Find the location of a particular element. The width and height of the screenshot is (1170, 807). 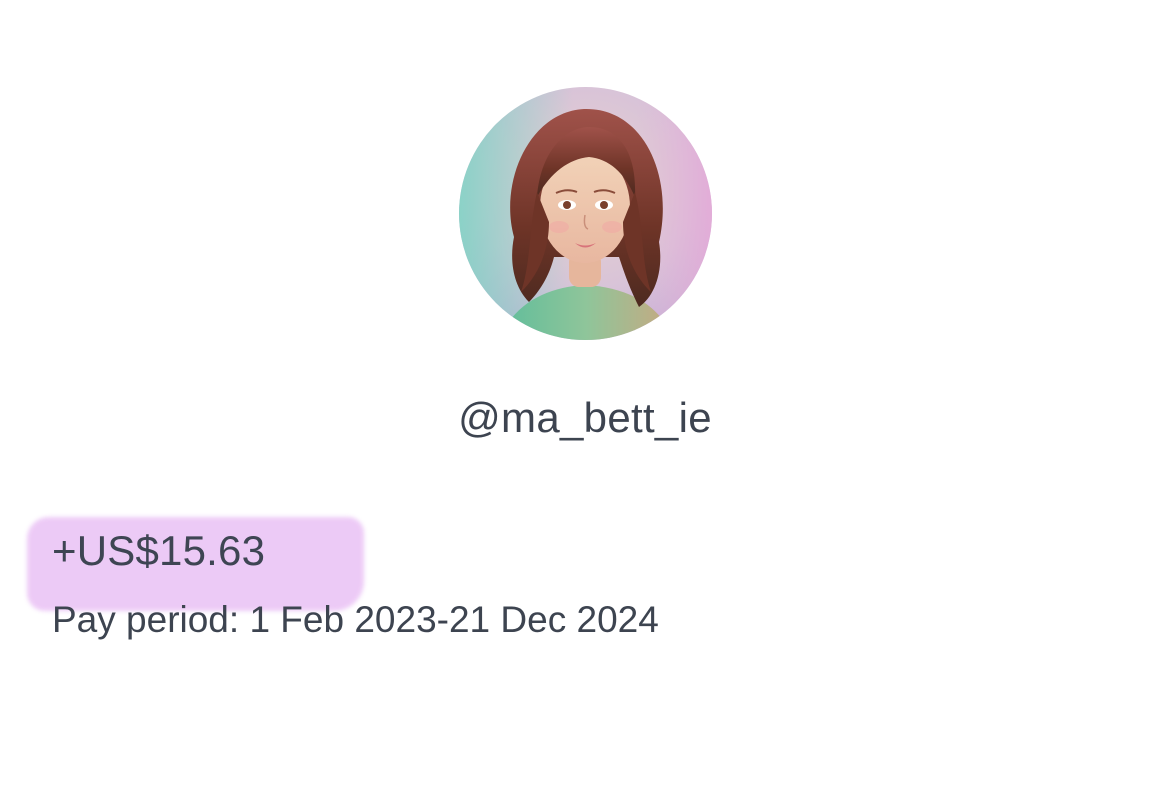

profile-avatar is located at coordinates (585, 213).